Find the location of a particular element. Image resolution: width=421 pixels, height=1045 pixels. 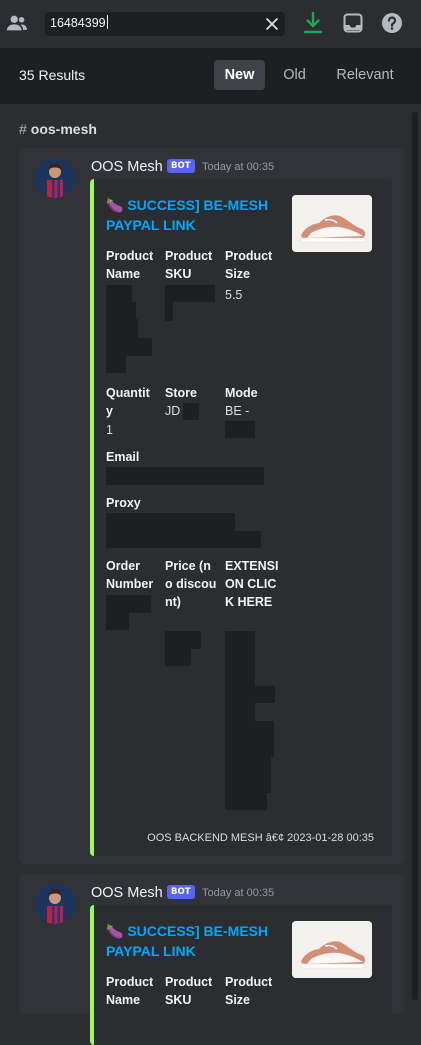

top-bar: 16484399 is located at coordinates (210, 24).